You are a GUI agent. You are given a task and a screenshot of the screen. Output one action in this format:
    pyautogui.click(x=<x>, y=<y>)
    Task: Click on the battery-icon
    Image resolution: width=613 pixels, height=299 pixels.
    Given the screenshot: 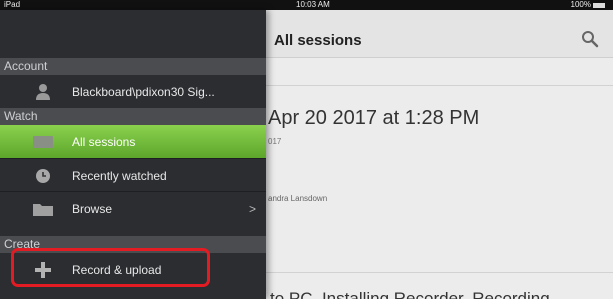 What is the action you would take?
    pyautogui.click(x=599, y=5)
    